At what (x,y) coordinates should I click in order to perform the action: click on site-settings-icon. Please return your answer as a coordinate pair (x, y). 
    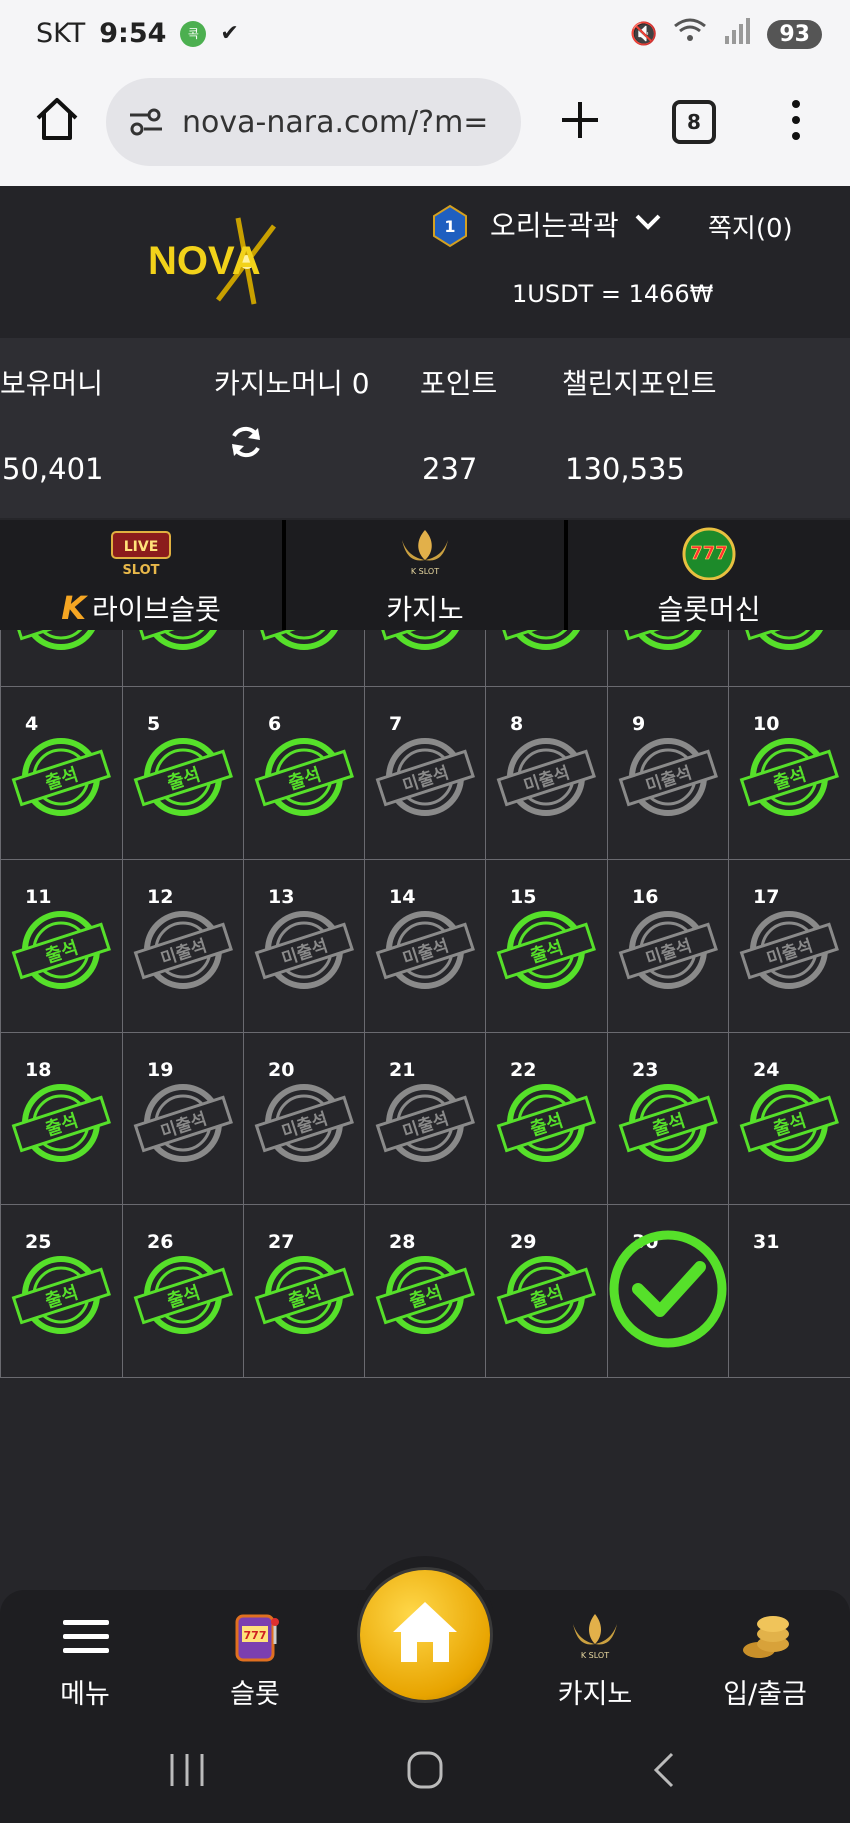
    Looking at the image, I should click on (146, 122).